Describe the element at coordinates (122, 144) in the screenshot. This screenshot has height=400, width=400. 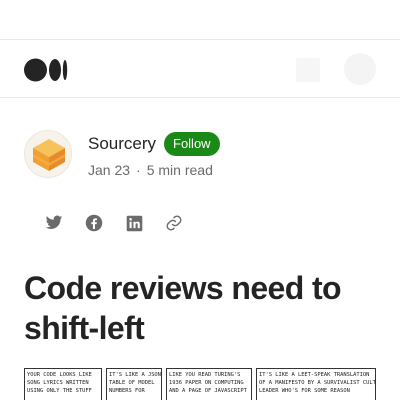
I see `author-name: Sourcery` at that location.